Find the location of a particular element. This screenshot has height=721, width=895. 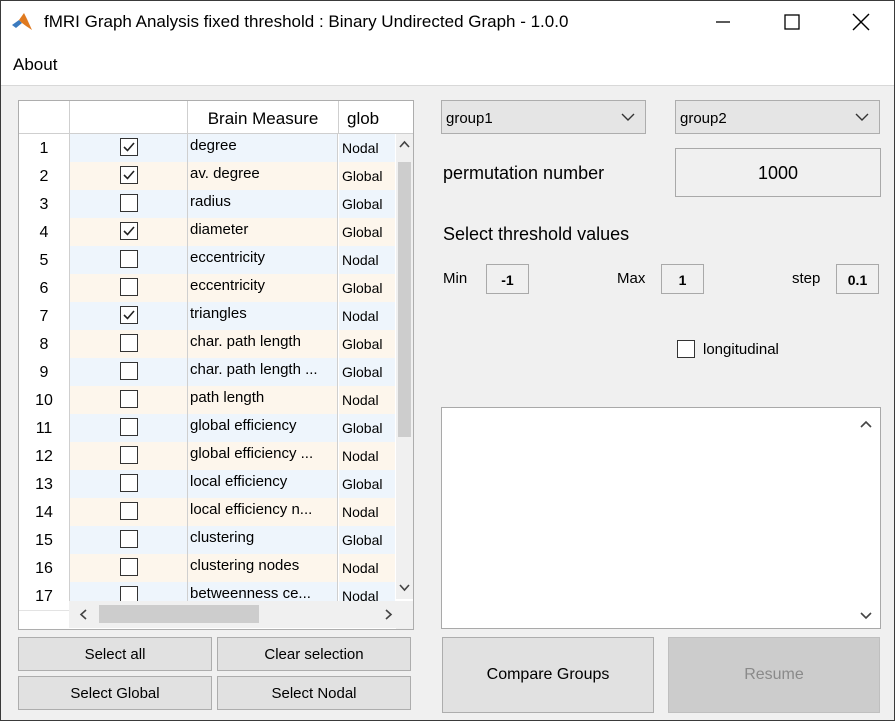

row-number: 8 is located at coordinates (44, 344).